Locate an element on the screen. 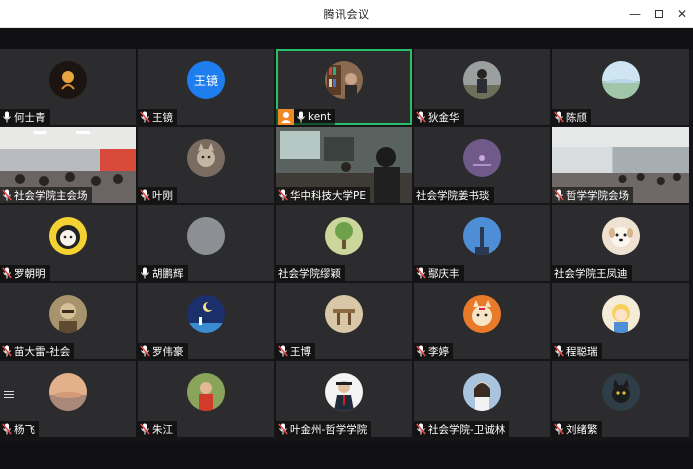 The height and width of the screenshot is (469, 693). name-tag: 朱江 is located at coordinates (157, 429).